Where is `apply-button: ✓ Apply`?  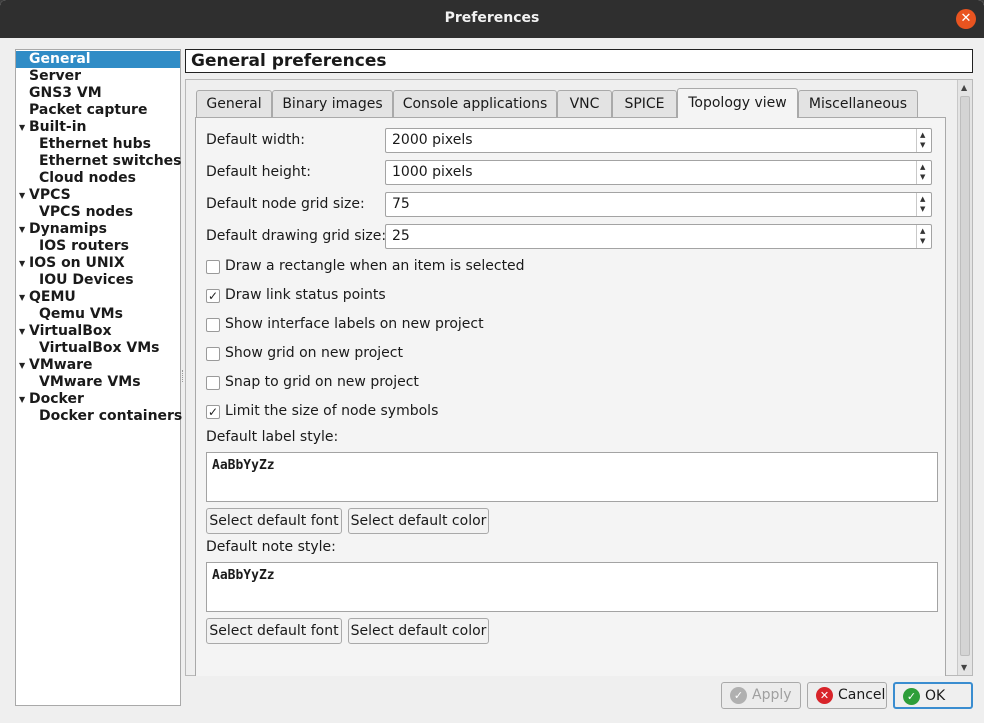
apply-button: ✓ Apply is located at coordinates (761, 695).